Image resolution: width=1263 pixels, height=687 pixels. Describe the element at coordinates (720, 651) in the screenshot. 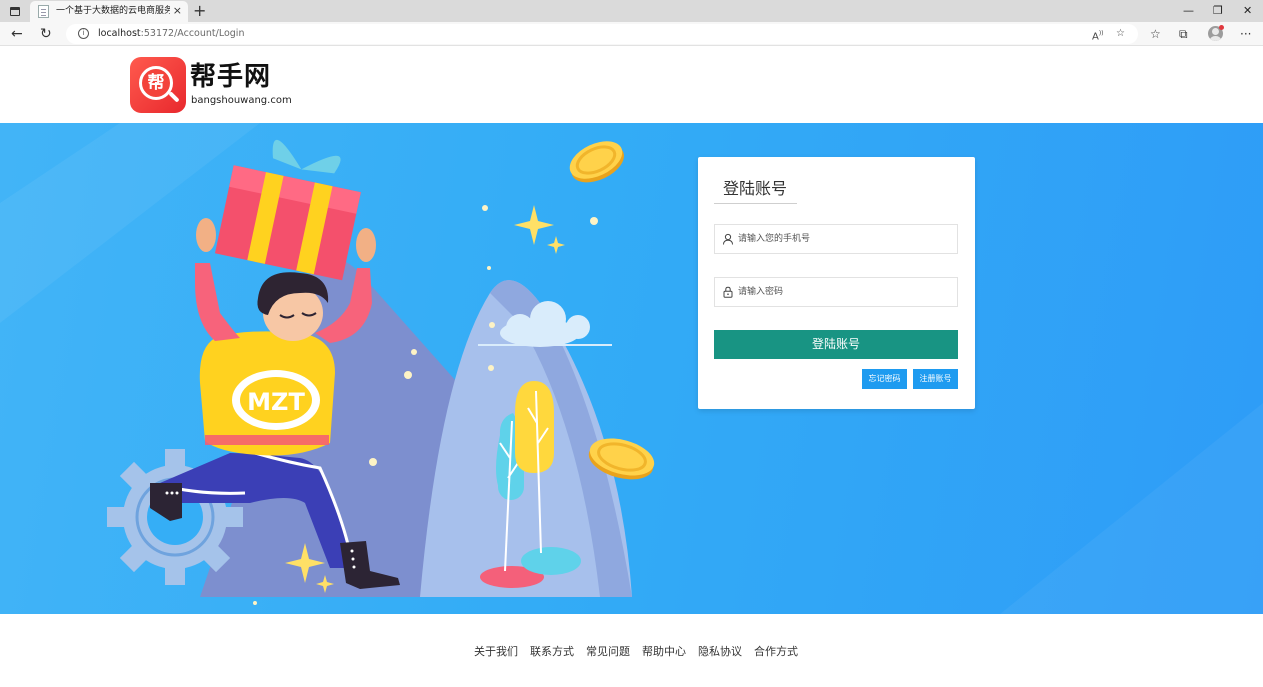

I see `footer-link-privacy: 隐私协议` at that location.